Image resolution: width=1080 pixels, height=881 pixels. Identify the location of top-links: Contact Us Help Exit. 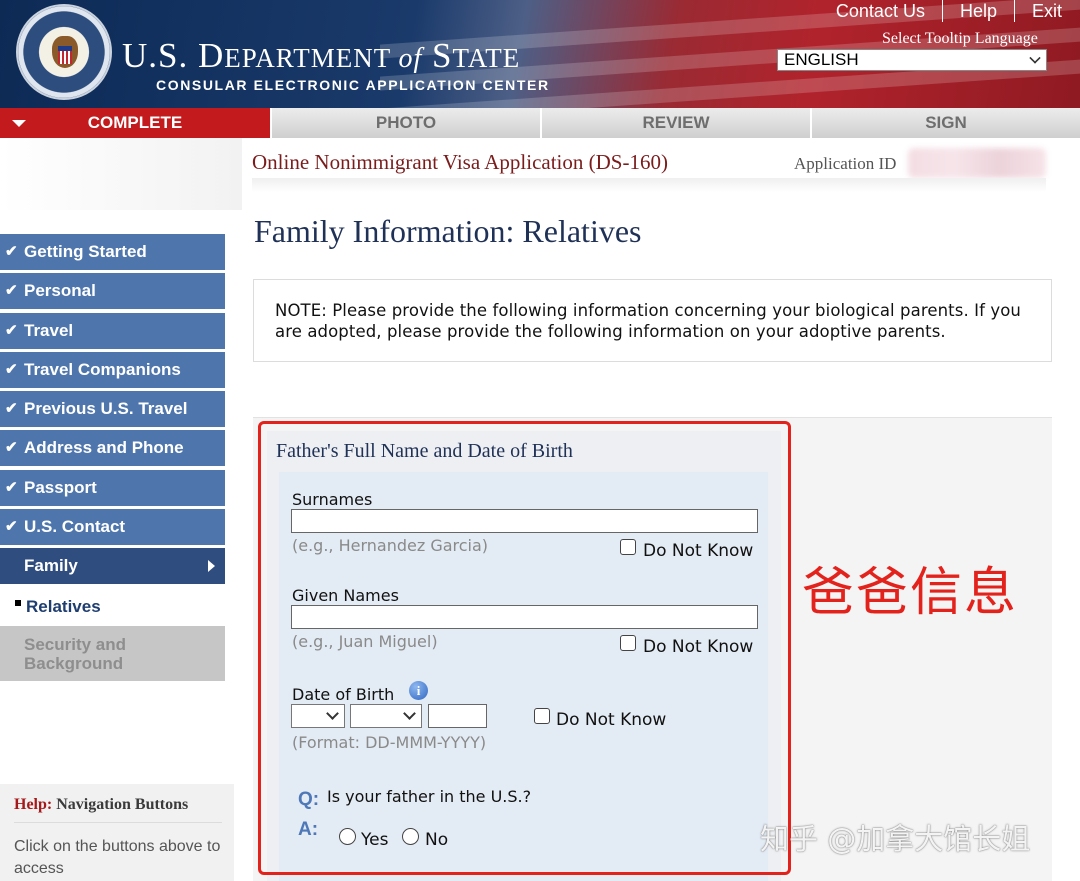
(940, 11).